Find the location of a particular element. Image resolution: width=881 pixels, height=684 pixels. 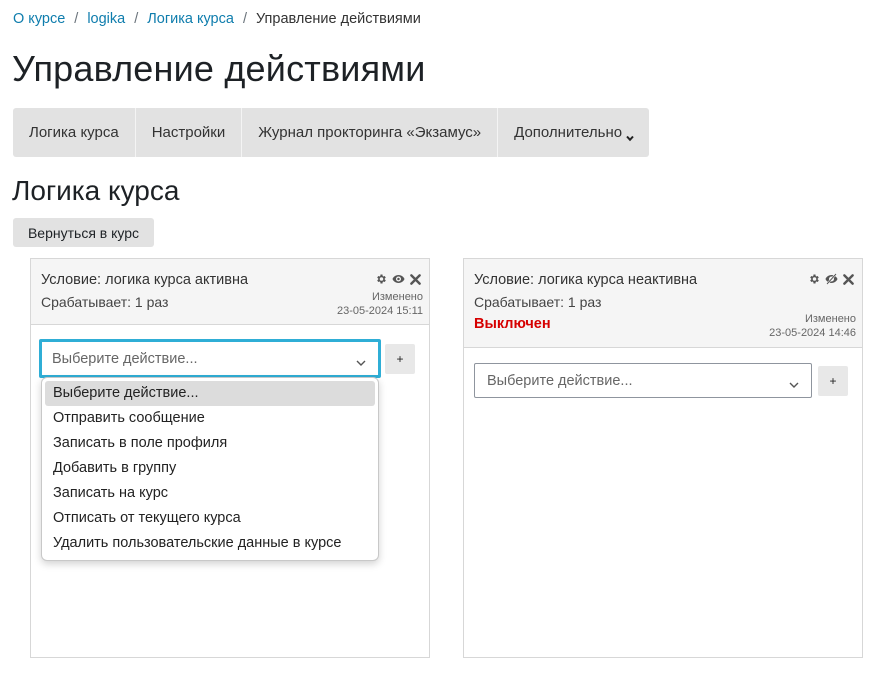

tab-settings: Настройки is located at coordinates (189, 132).